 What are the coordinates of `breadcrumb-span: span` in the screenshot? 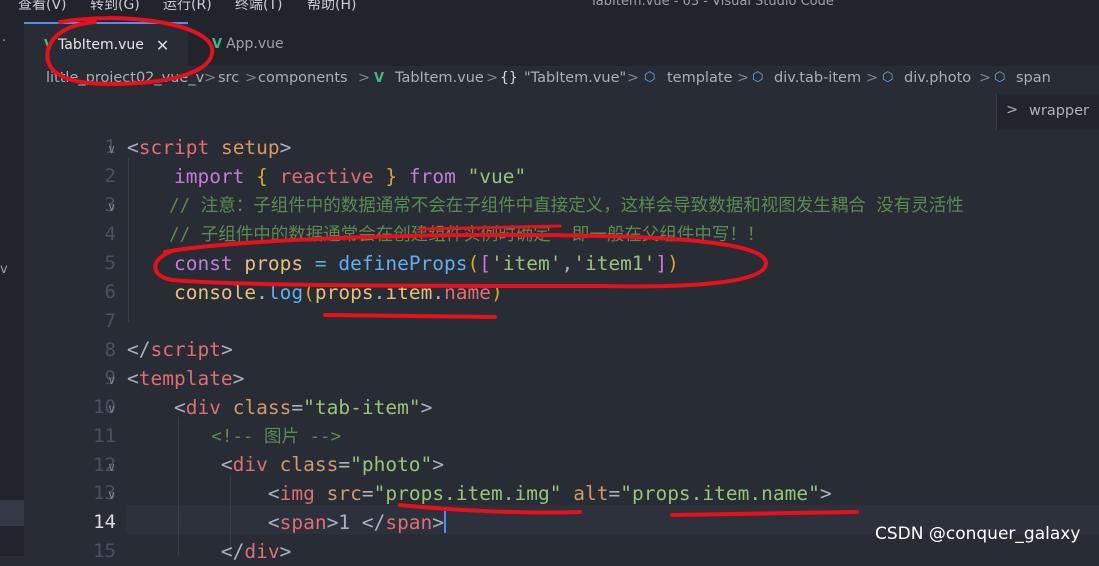 It's located at (1033, 78).